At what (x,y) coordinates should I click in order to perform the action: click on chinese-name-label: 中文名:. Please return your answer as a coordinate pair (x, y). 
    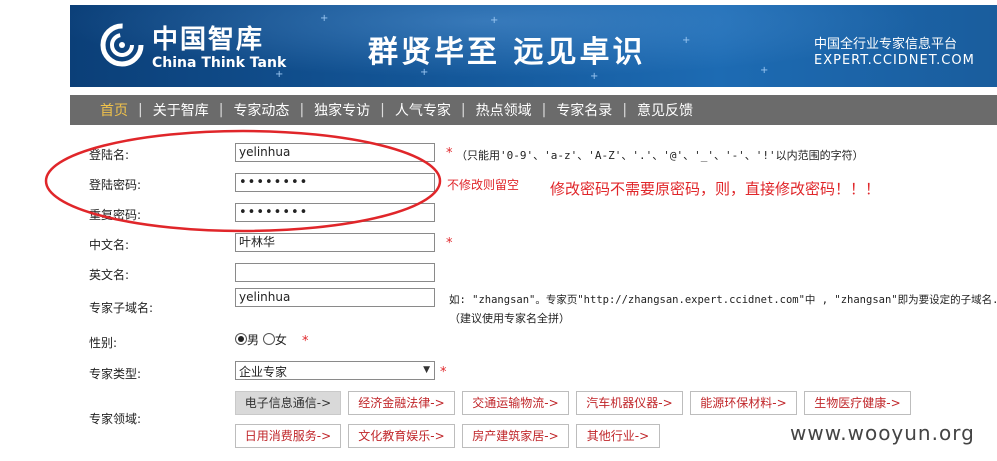
    Looking at the image, I should click on (109, 245).